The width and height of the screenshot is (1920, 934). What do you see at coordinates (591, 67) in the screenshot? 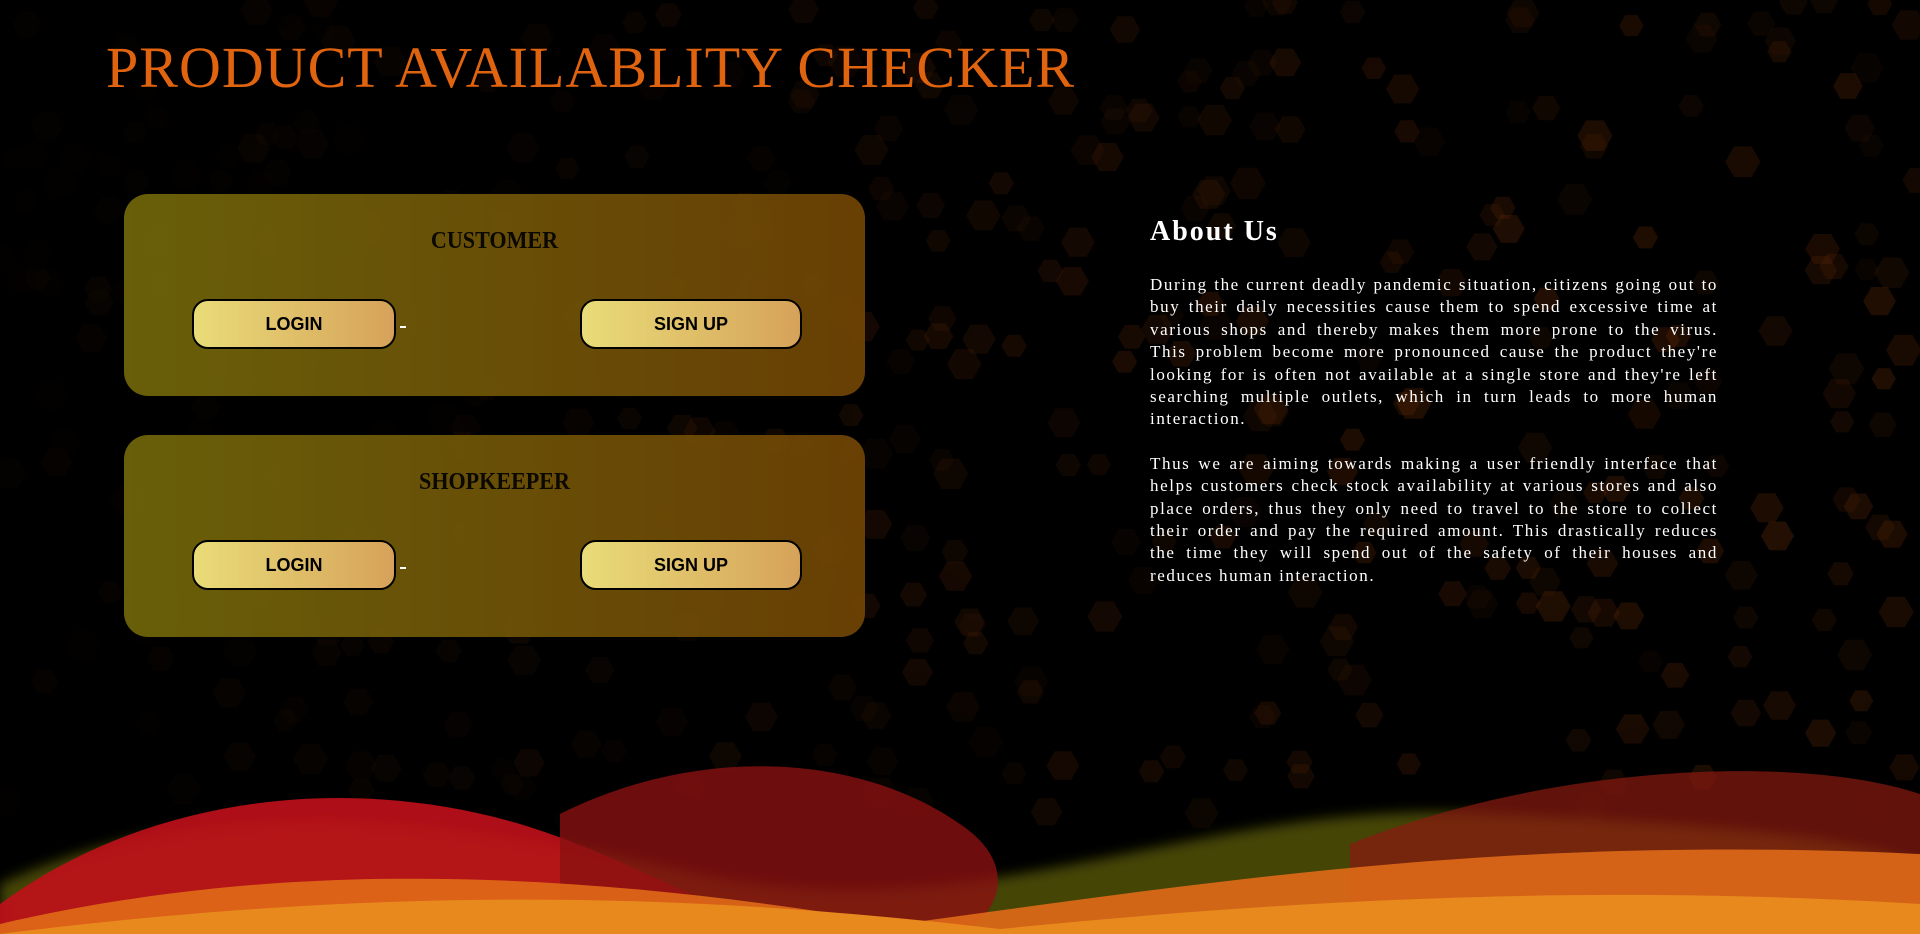
I see `page-title: PRODUCT AVAILABLITY CHECKER` at bounding box center [591, 67].